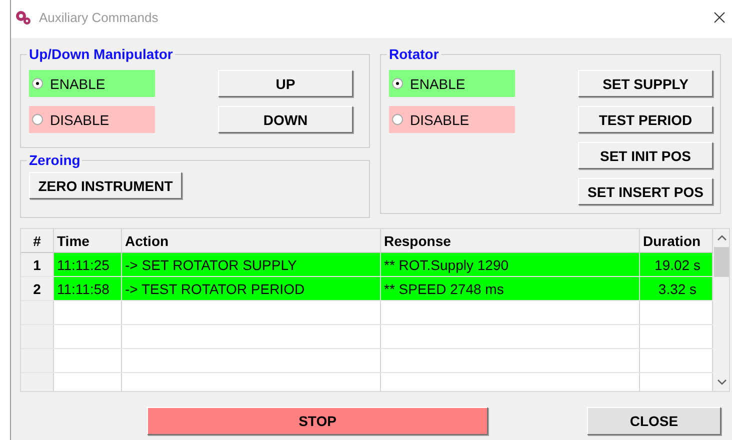 This screenshot has width=732, height=440. What do you see at coordinates (414, 54) in the screenshot?
I see `group-title: Rotator` at bounding box center [414, 54].